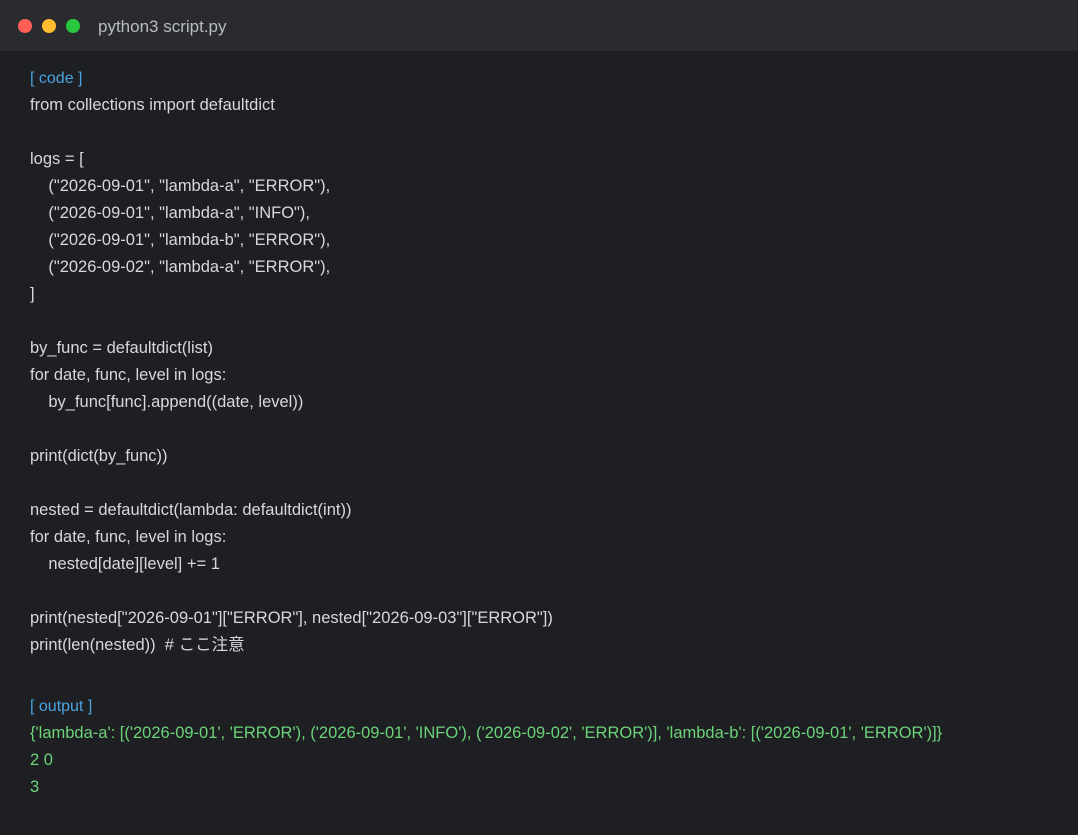 The image size is (1078, 835). What do you see at coordinates (170, 213) in the screenshot?
I see `code-line: ("2026-09-01", "lambda-a", "INFO"),` at bounding box center [170, 213].